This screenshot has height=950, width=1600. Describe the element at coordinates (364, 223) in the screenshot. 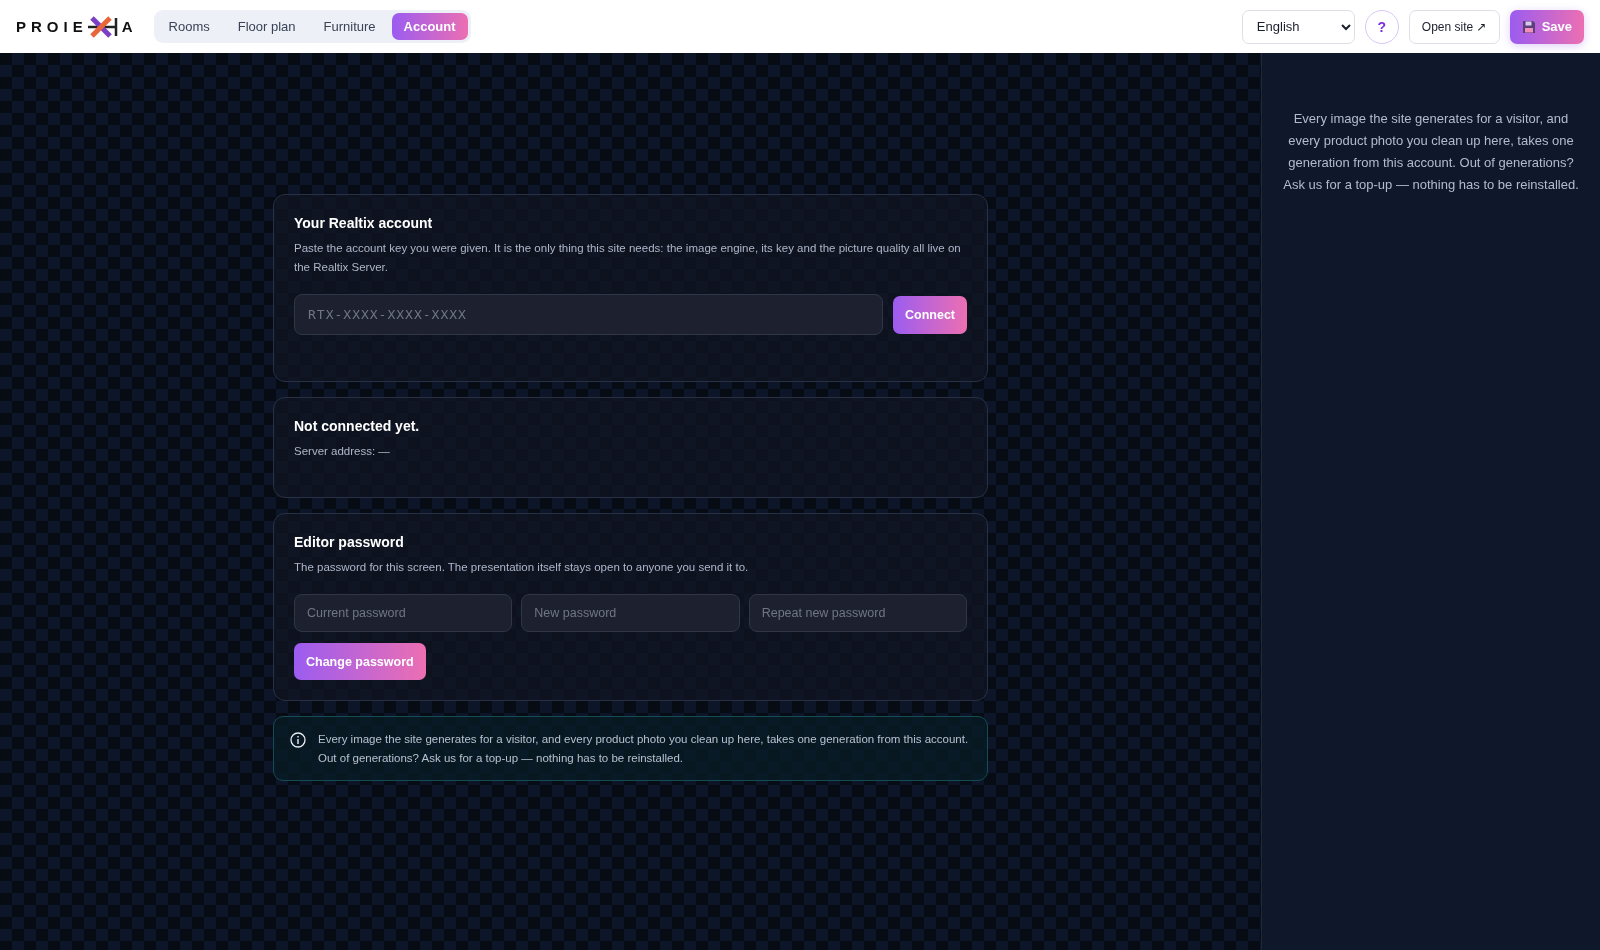

I see `card-title: Your Realtix account` at that location.